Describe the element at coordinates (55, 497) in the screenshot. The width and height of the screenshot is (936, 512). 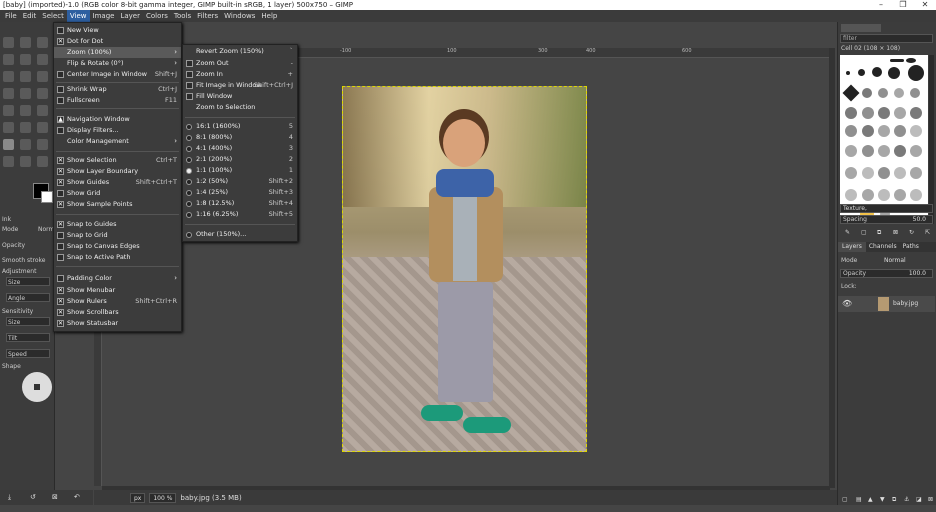
I see `delete-options-icon: ⊠` at that location.